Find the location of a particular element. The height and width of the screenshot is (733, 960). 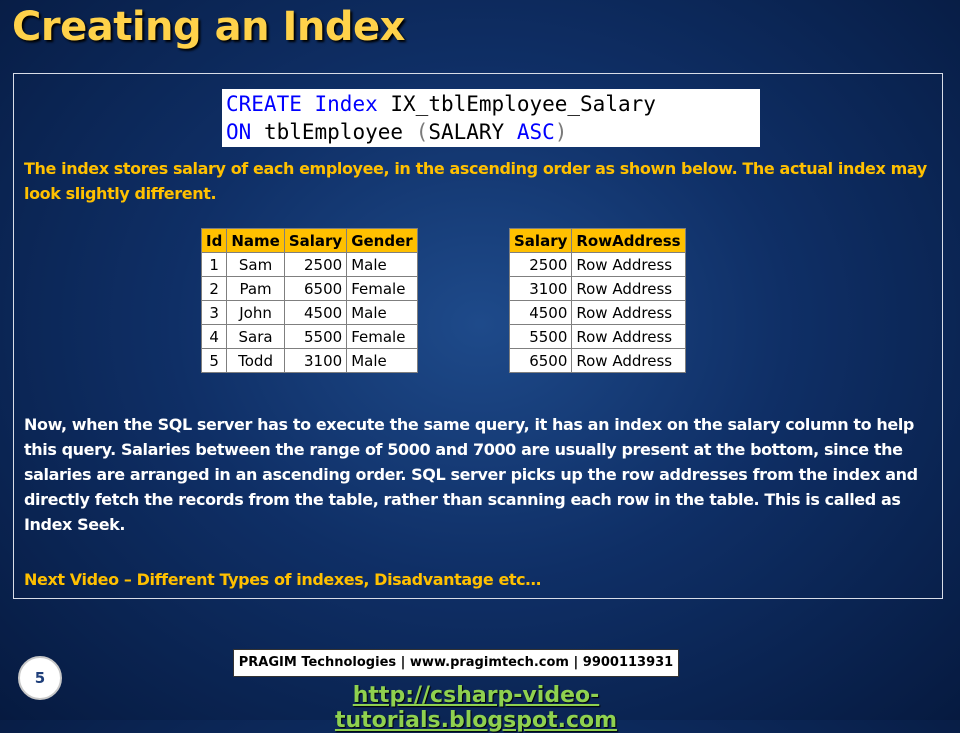

table-header-row: Id Name Salary Gender is located at coordinates (309, 240).